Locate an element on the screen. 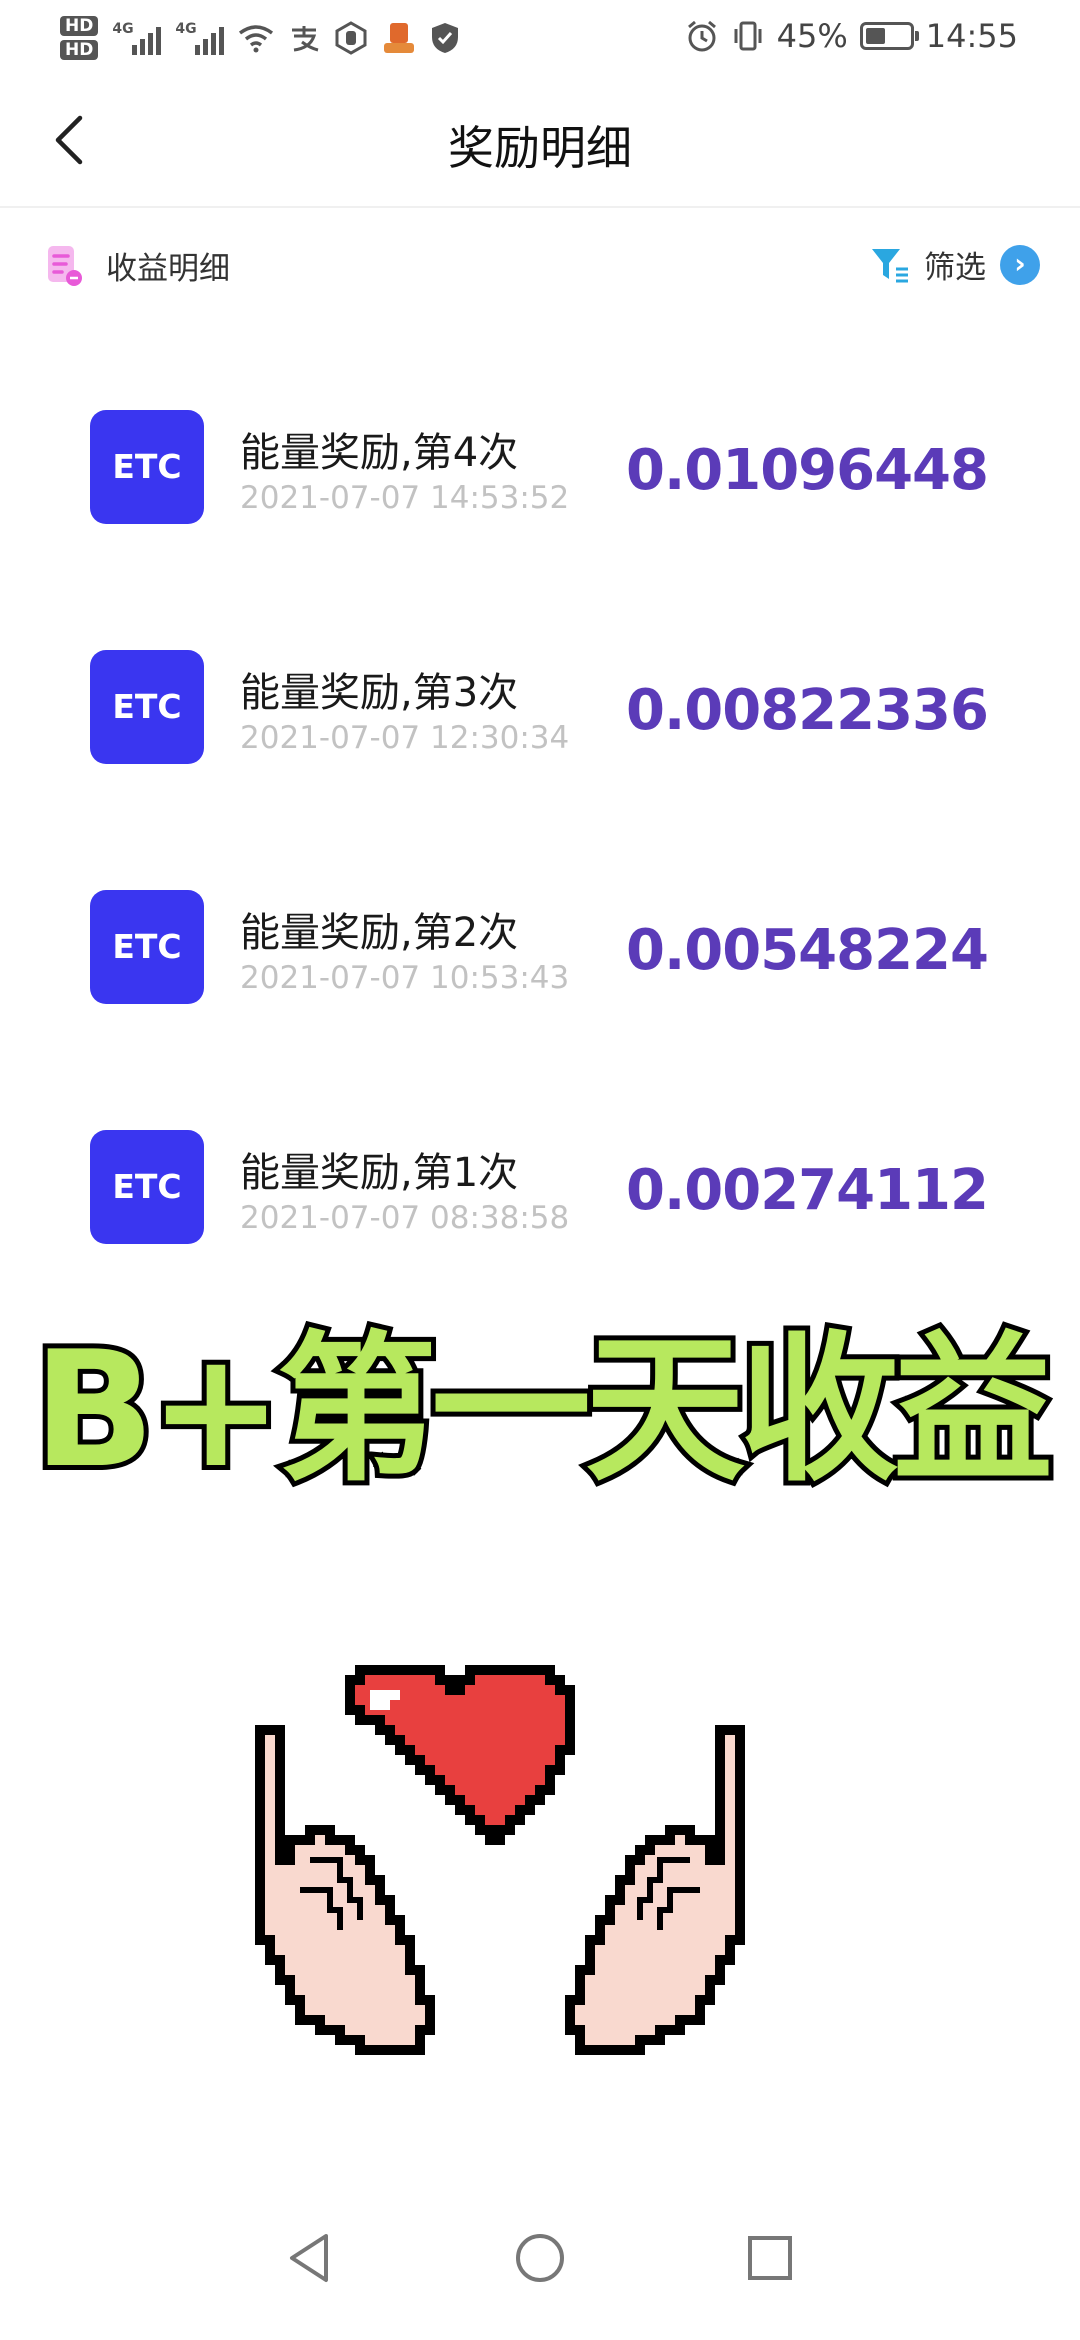 The width and height of the screenshot is (1080, 2340). nav-home-icon is located at coordinates (540, 2258).